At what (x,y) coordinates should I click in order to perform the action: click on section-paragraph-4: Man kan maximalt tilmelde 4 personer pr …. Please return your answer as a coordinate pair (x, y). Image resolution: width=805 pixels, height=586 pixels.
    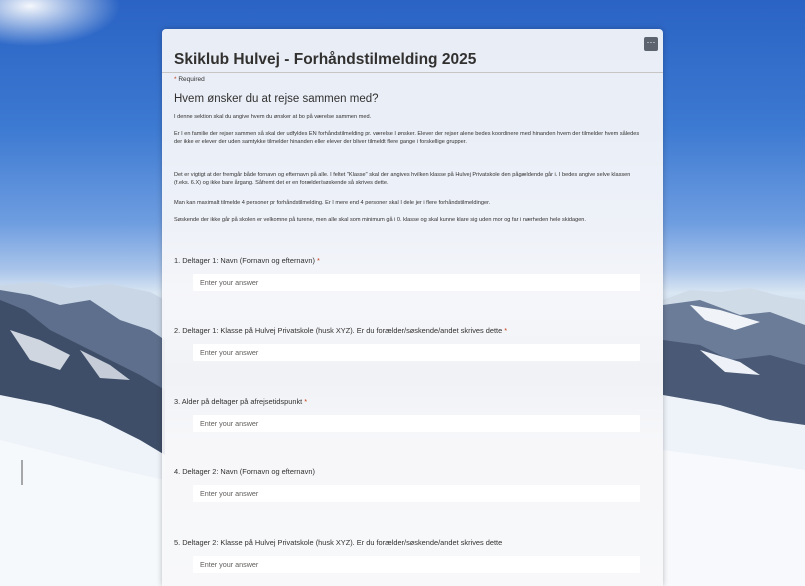
    Looking at the image, I should click on (332, 203).